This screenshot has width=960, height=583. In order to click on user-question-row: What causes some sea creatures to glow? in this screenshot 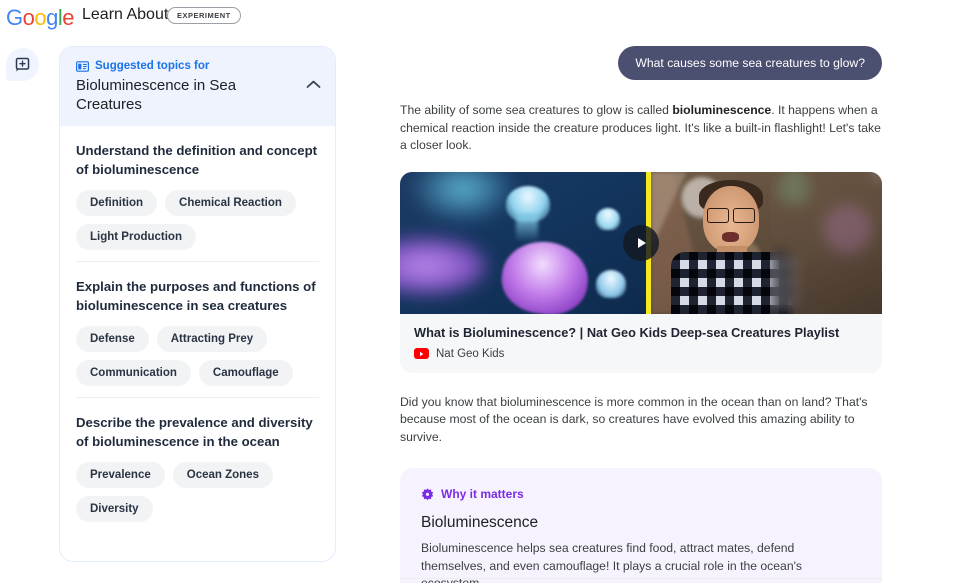, I will do `click(641, 63)`.